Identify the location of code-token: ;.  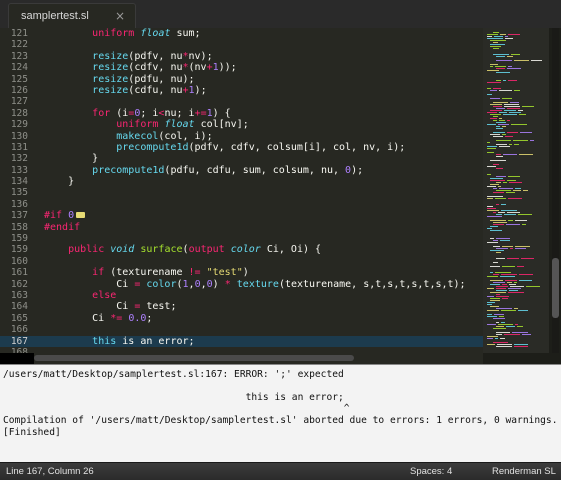
(149, 318).